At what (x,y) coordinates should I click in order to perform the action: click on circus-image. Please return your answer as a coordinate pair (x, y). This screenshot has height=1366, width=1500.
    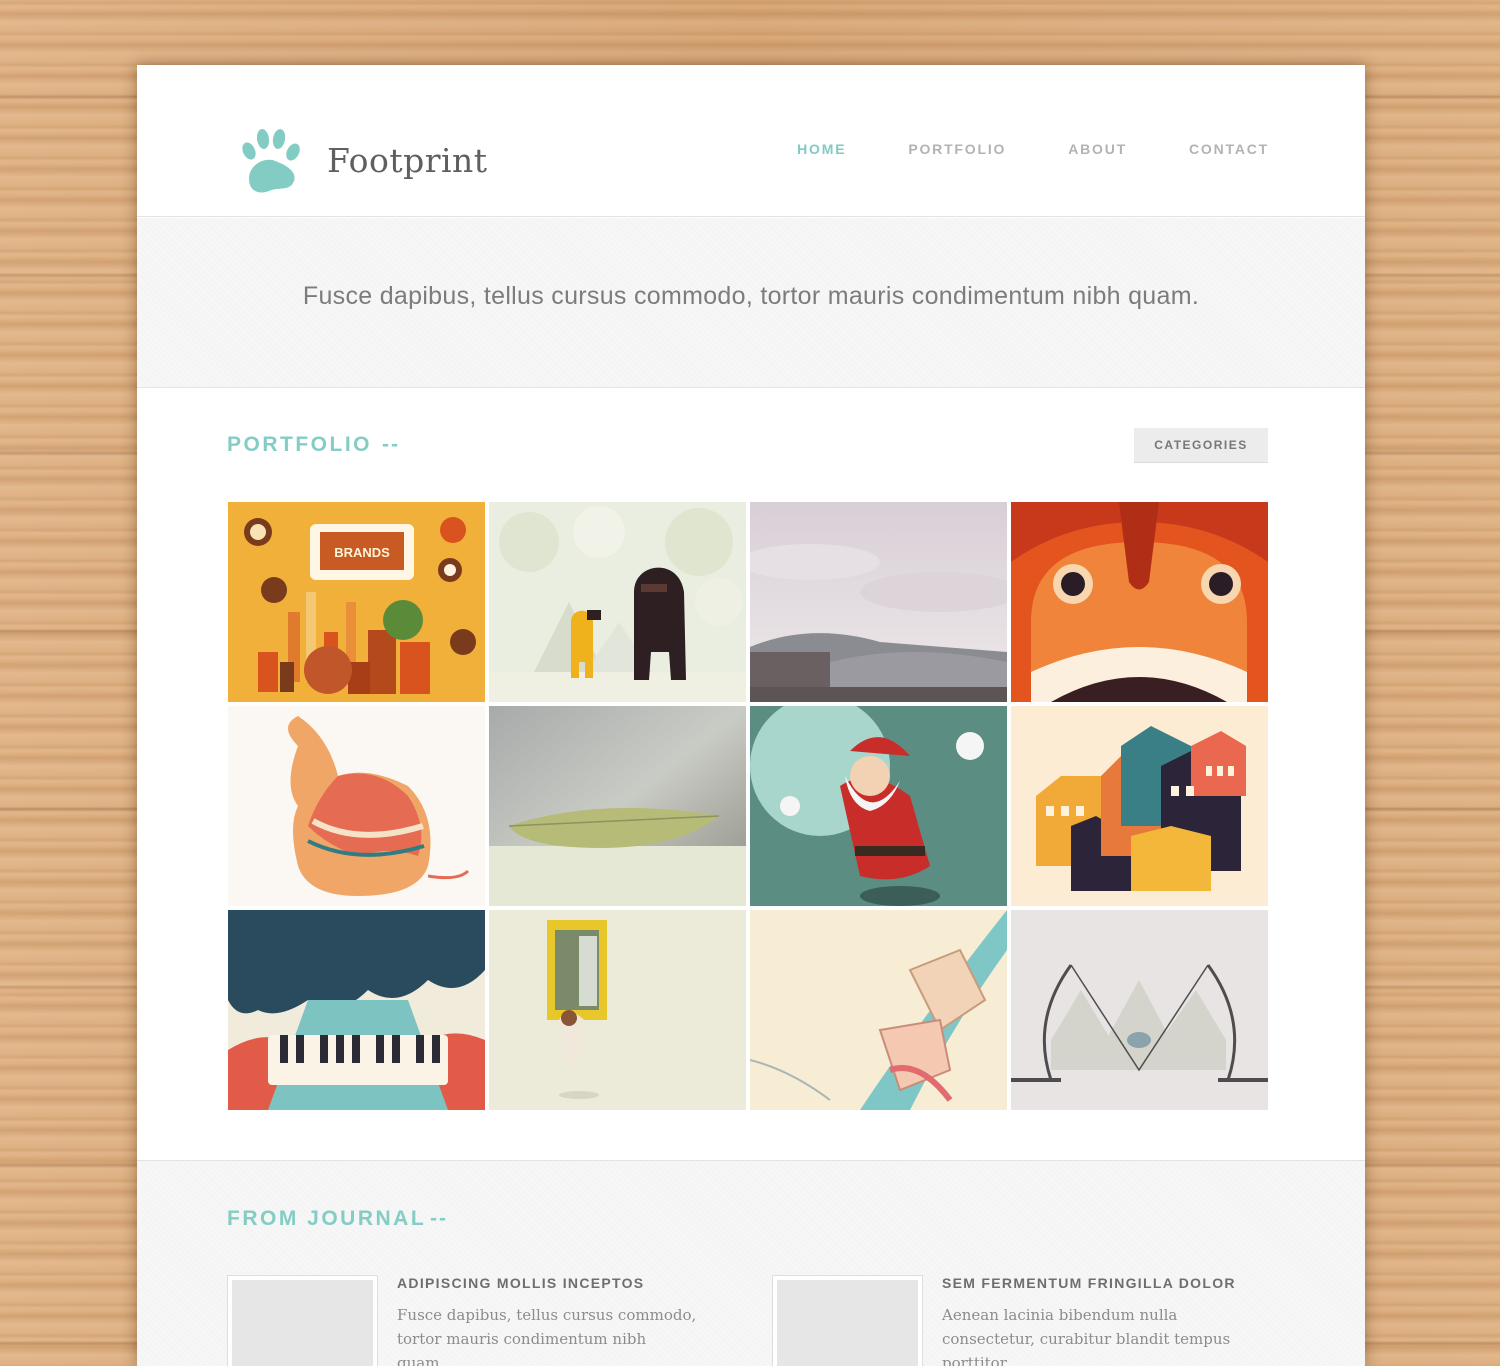
    Looking at the image, I should click on (1139, 1010).